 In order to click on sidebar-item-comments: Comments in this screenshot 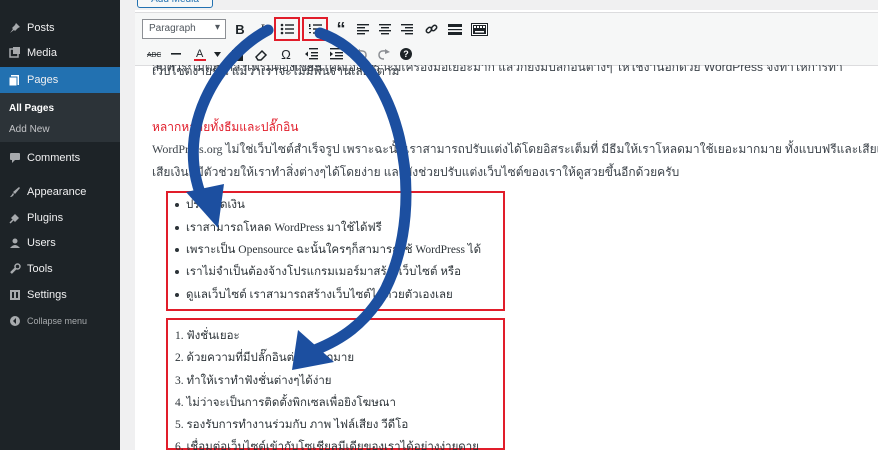, I will do `click(60, 158)`.